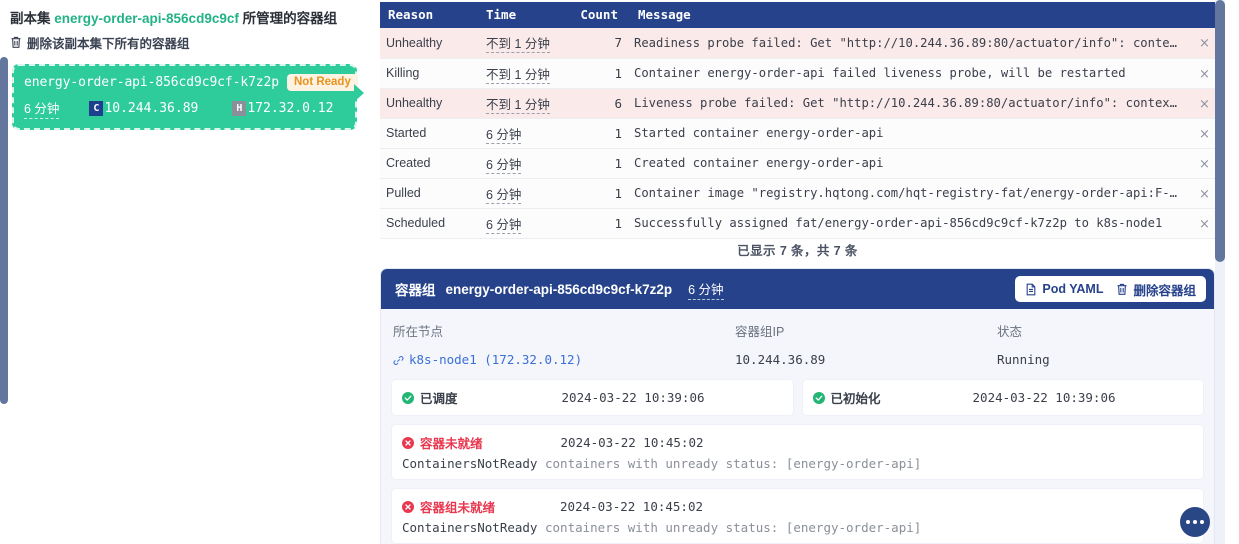 Image resolution: width=1239 pixels, height=544 pixels. I want to click on pod-yaml-button: Pod YAML, so click(1064, 289).